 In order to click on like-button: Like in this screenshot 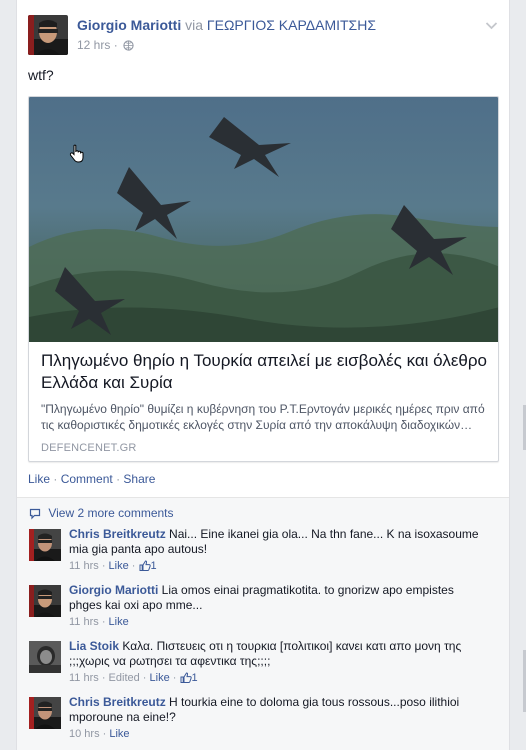, I will do `click(39, 479)`.